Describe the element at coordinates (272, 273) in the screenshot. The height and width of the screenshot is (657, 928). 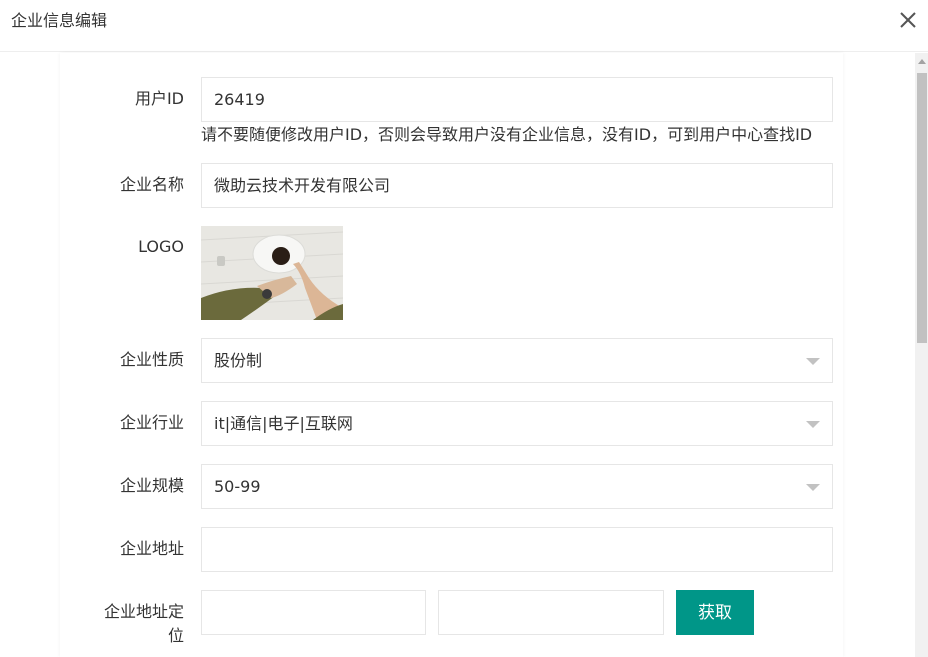
I see `logo-image` at that location.